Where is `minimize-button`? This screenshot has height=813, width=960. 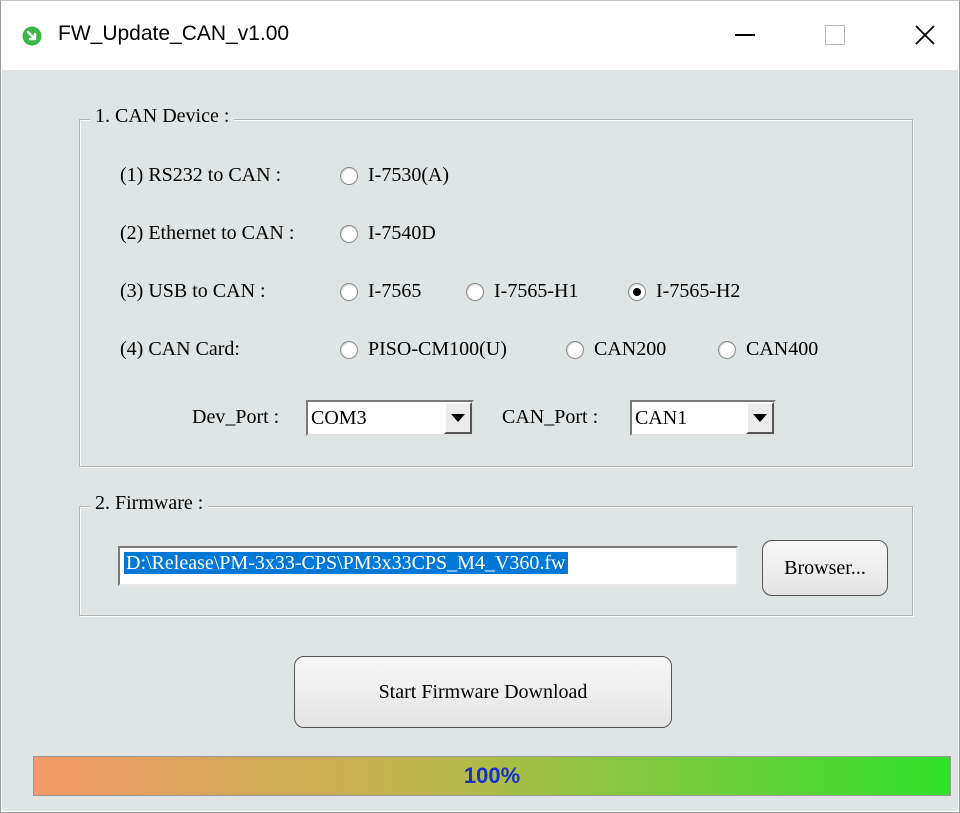
minimize-button is located at coordinates (745, 35).